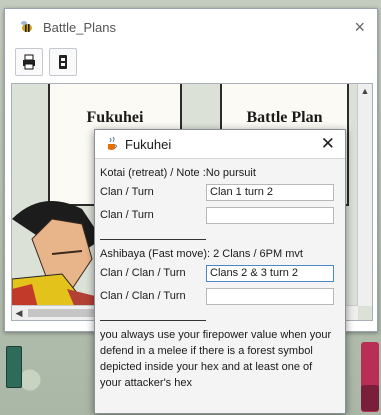 The height and width of the screenshot is (415, 381). Describe the element at coordinates (19, 313) in the screenshot. I see `scroll-left-arrow: ◀` at that location.